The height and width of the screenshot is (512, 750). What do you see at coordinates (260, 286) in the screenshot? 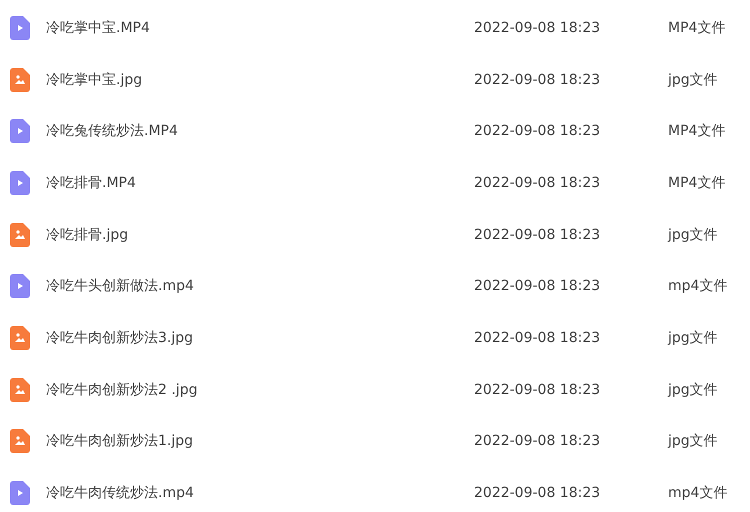
I see `file-name: 冷吃牛头创新做法.mp4` at bounding box center [260, 286].